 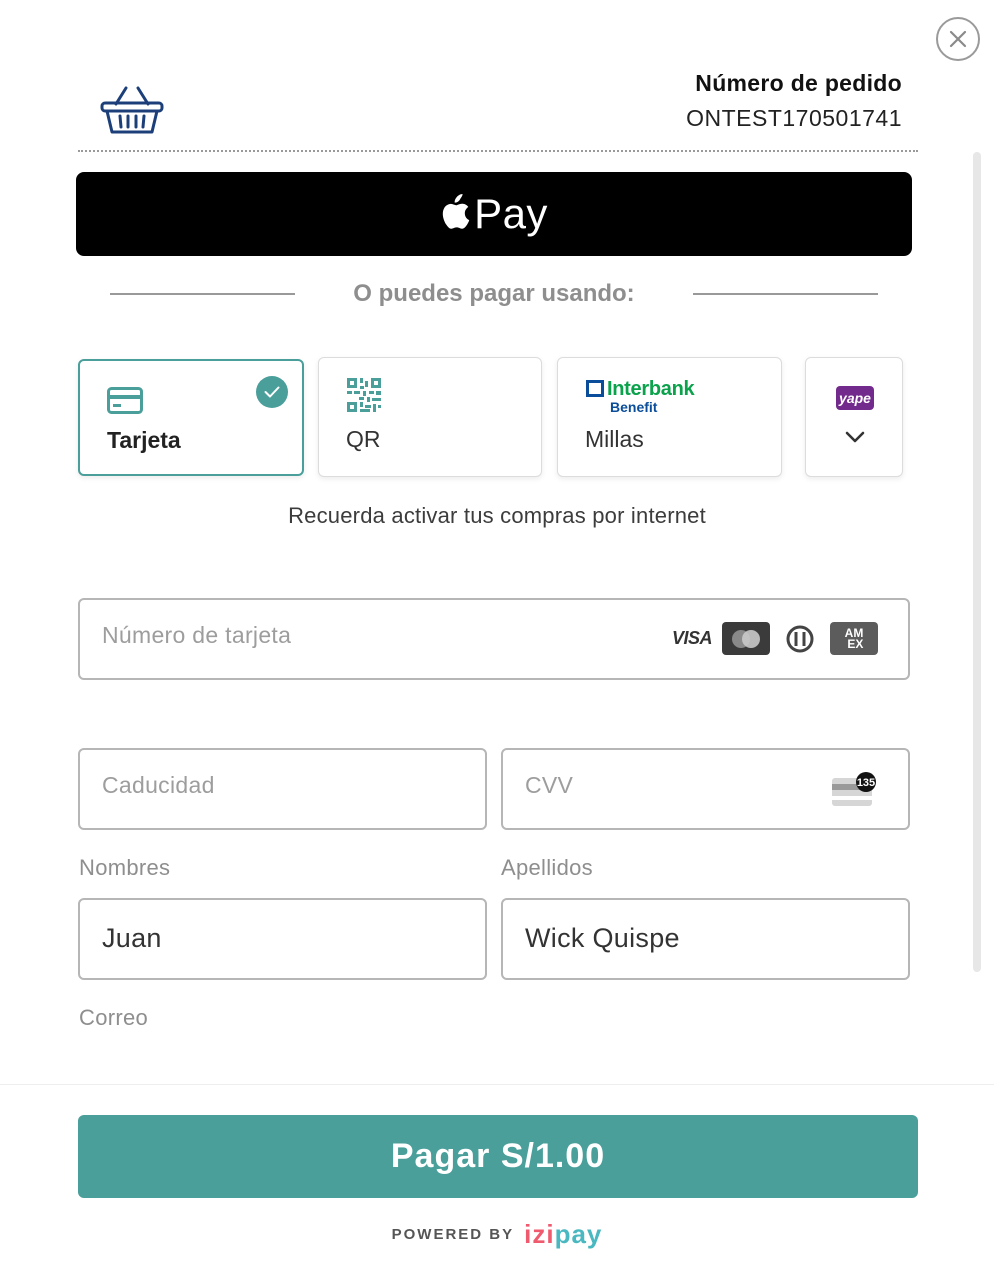 I want to click on method-millas-label: Millas, so click(x=614, y=439).